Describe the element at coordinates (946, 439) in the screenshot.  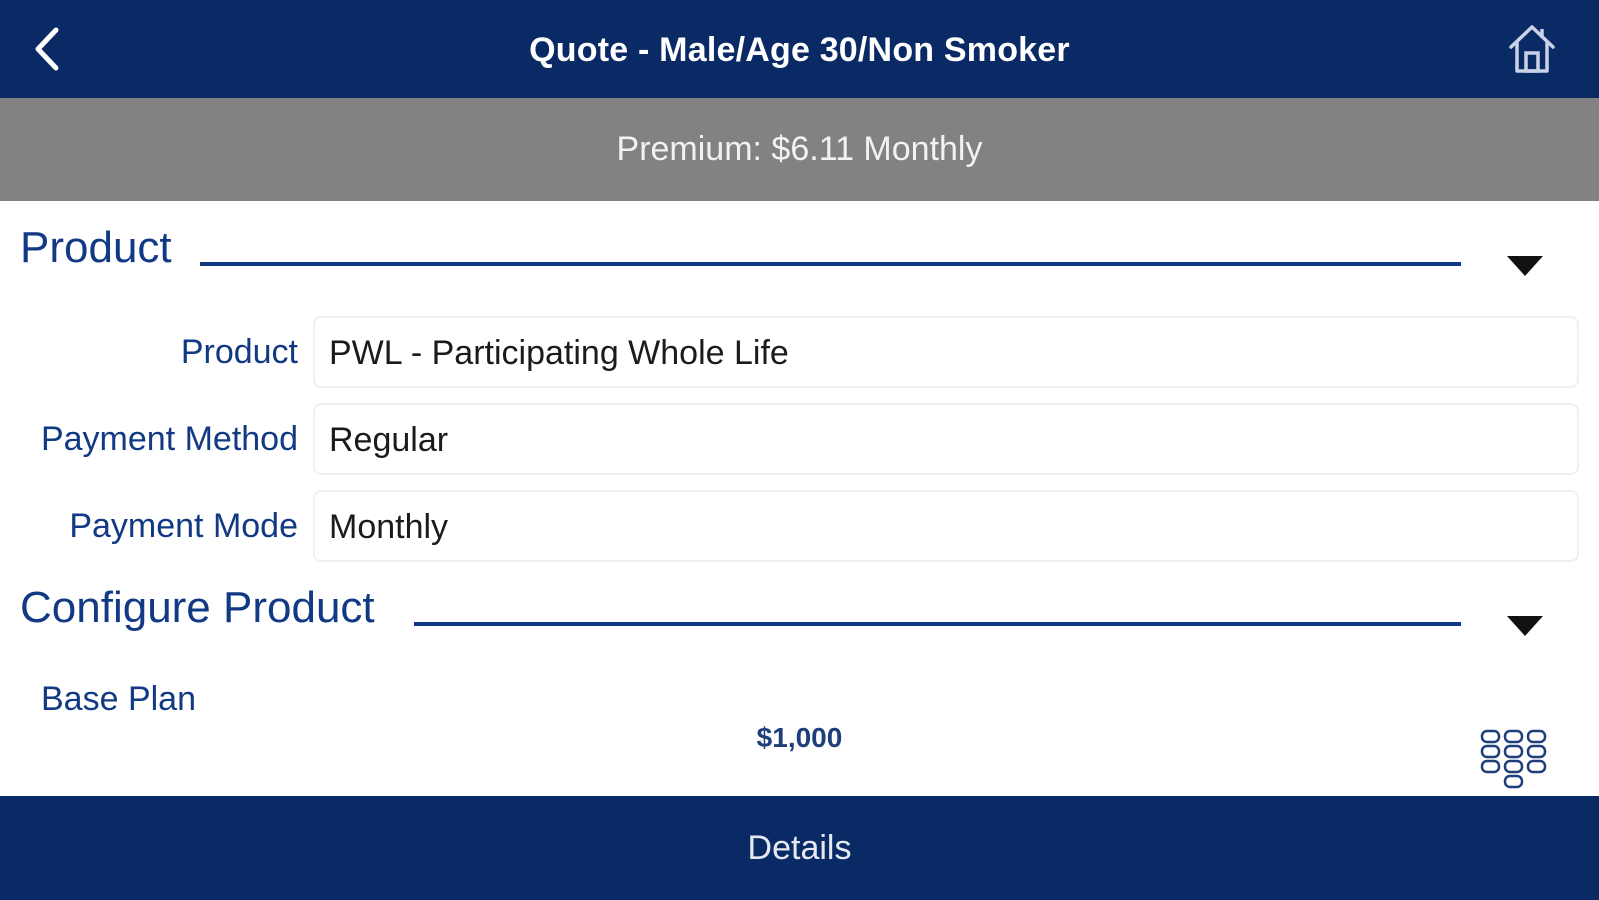
I see `payment-method-field: Regular` at that location.